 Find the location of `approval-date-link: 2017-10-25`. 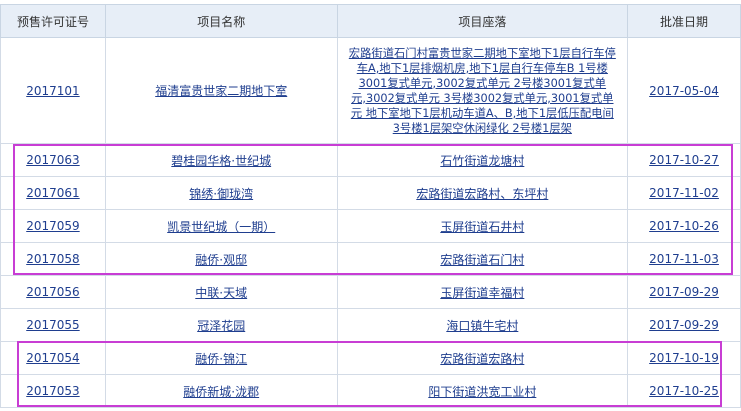

approval-date-link: 2017-10-25 is located at coordinates (684, 391).